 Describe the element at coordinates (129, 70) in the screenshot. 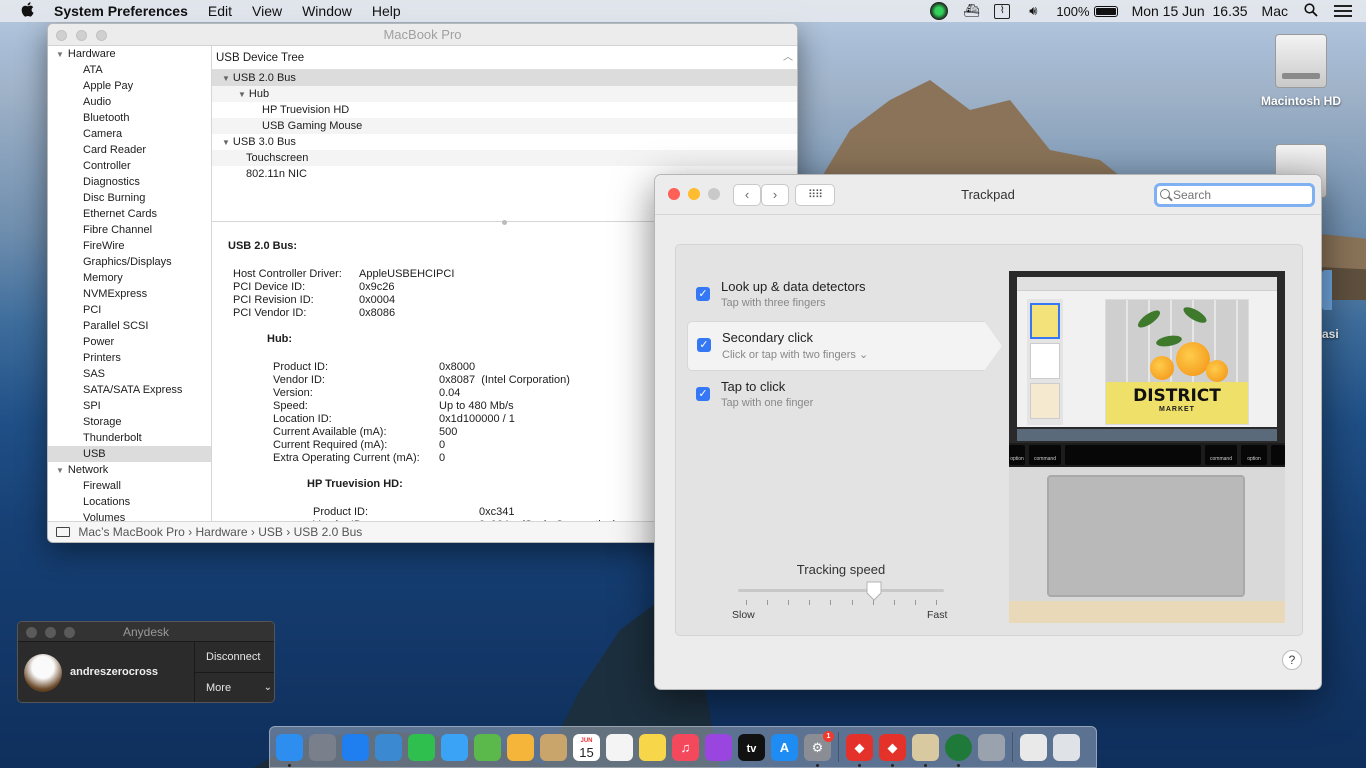

I see `sidebar-item: ATA` at that location.